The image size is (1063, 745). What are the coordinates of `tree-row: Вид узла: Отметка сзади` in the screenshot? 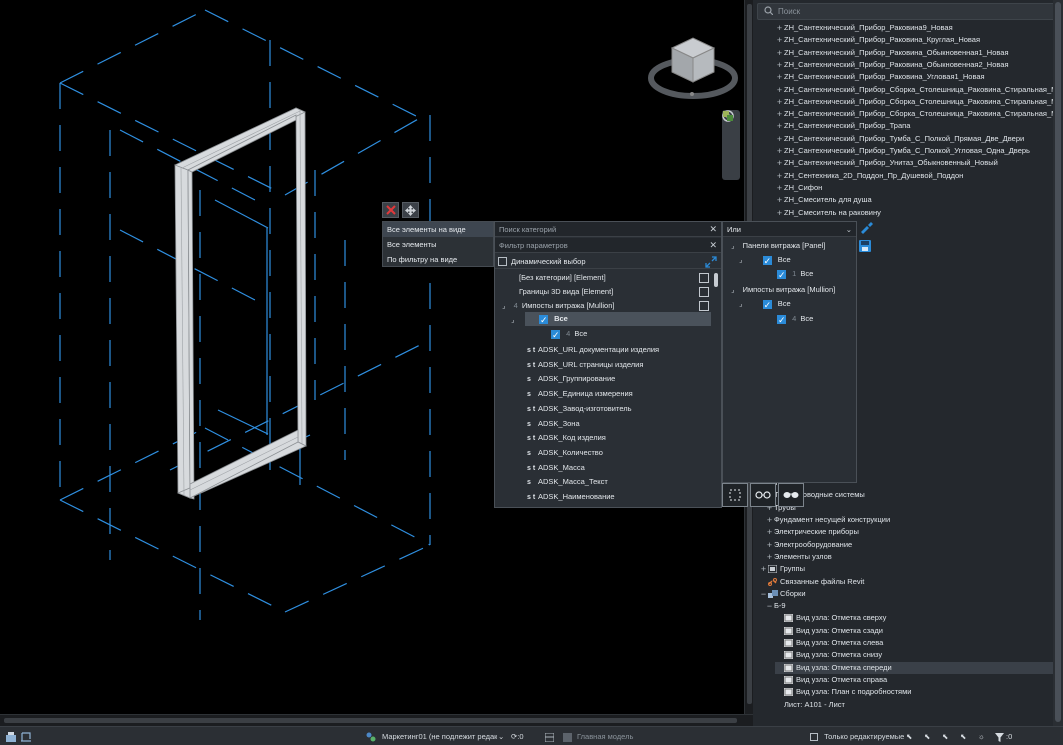 It's located at (829, 631).